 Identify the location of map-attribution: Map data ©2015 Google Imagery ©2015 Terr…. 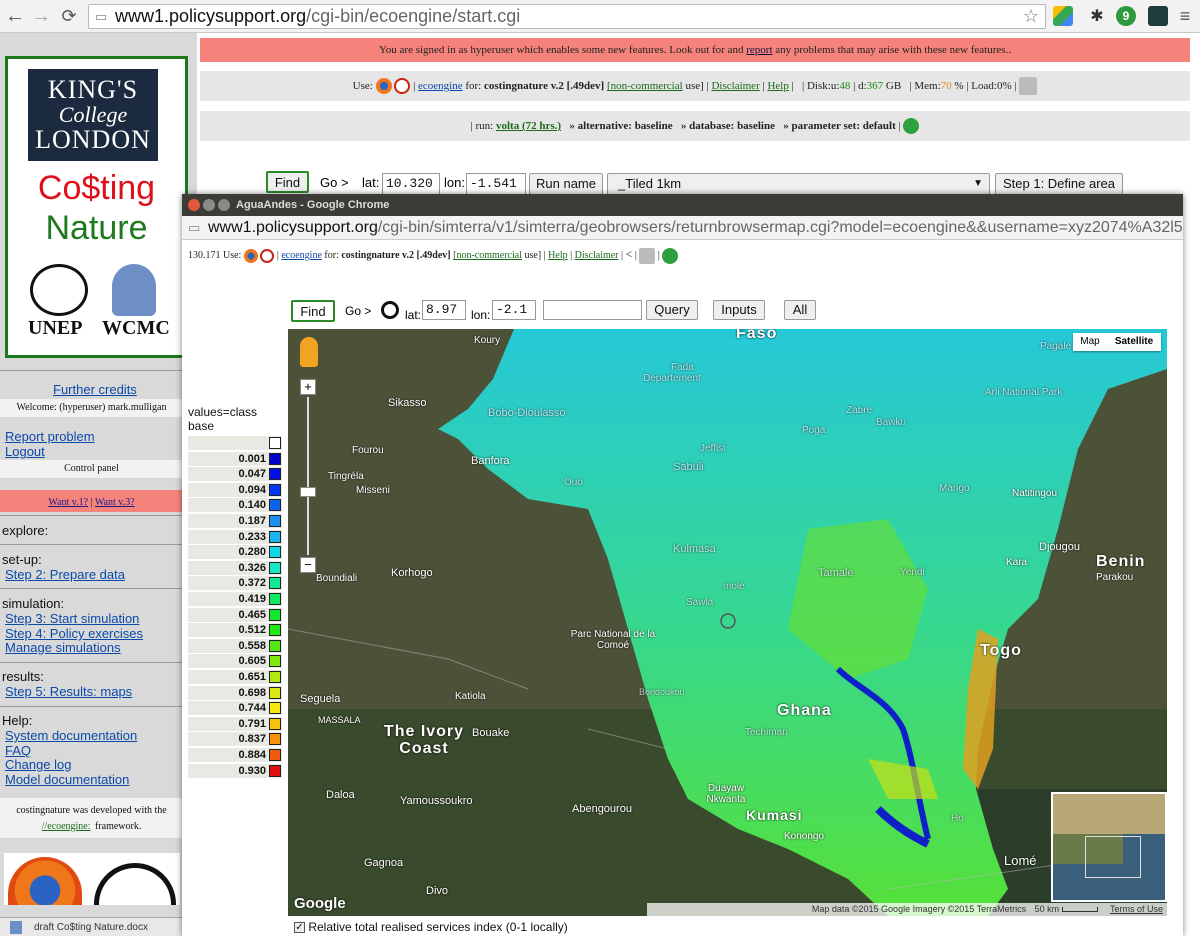
(907, 909).